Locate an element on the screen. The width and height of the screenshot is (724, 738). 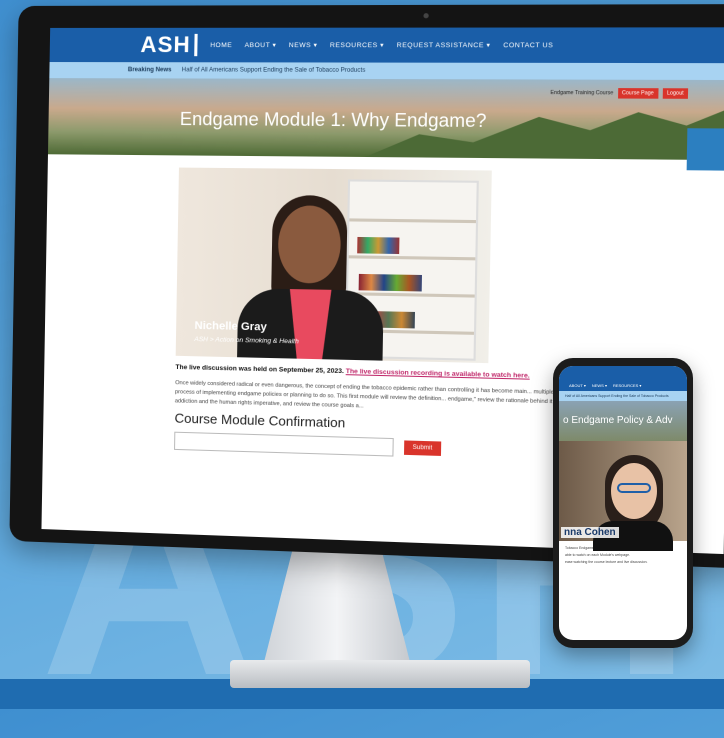
nav-news: NEWS ▾ is located at coordinates (303, 45).